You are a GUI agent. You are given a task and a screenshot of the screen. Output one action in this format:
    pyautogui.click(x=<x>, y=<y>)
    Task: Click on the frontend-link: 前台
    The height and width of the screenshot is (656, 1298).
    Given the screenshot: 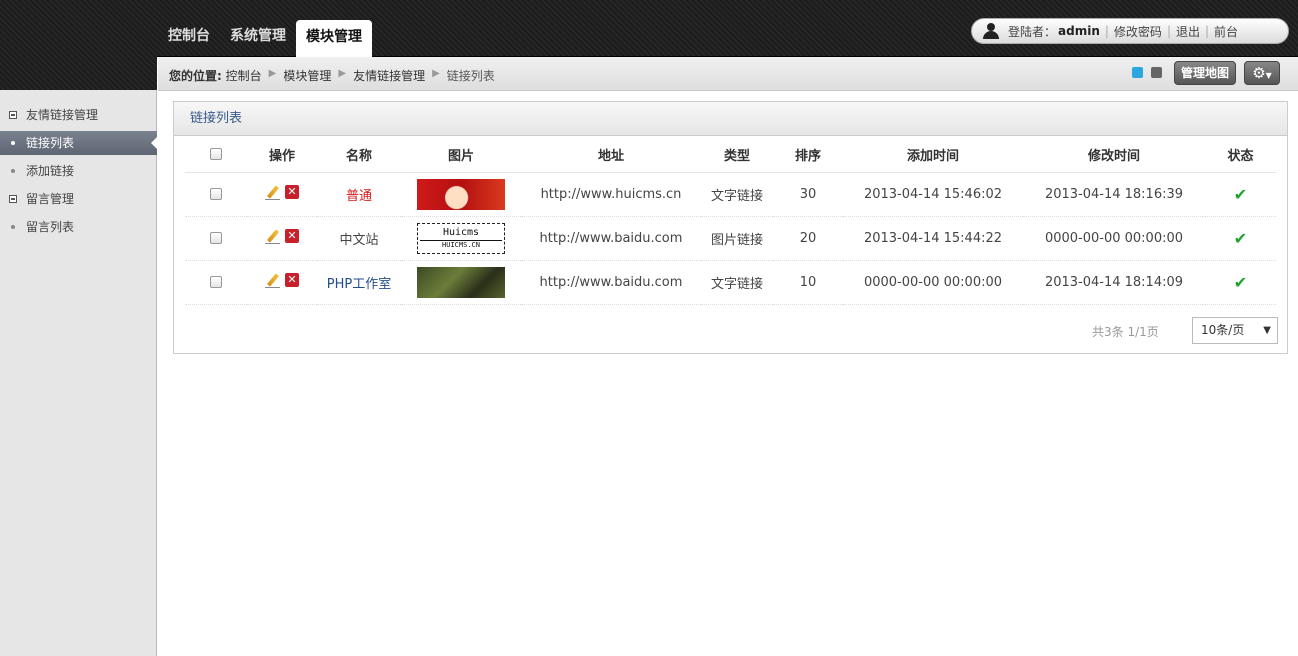 What is the action you would take?
    pyautogui.click(x=1226, y=31)
    